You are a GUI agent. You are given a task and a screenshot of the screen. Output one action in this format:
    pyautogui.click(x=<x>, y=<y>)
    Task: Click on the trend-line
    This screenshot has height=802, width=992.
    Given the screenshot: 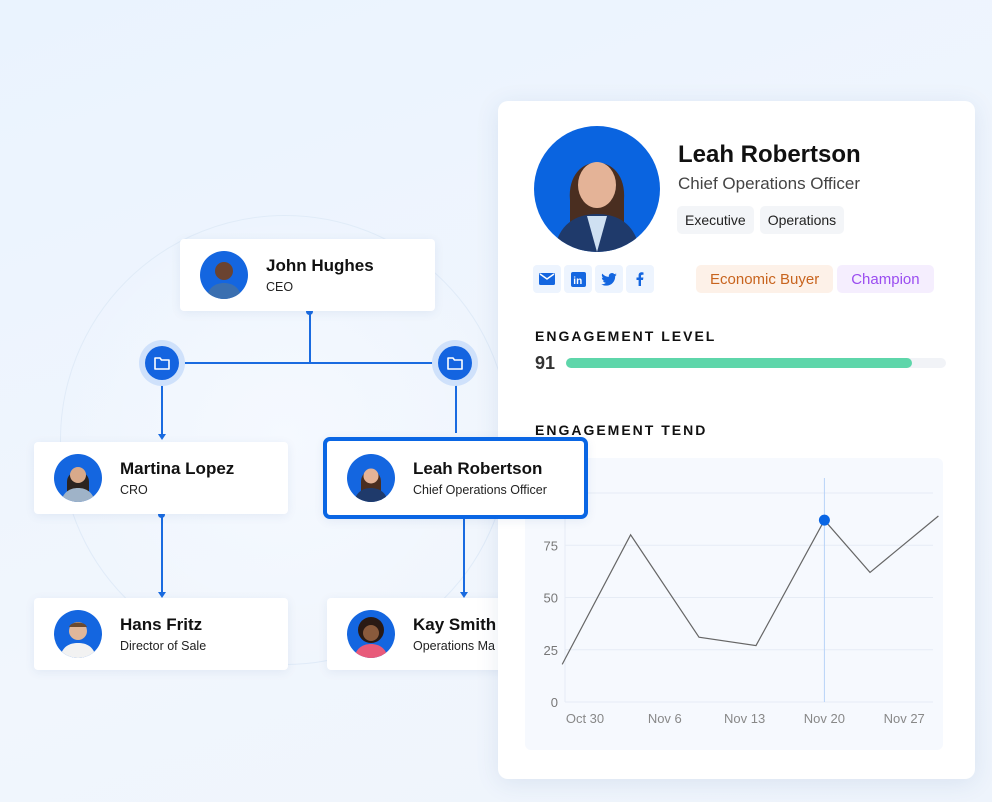 What is the action you would take?
    pyautogui.click(x=750, y=590)
    